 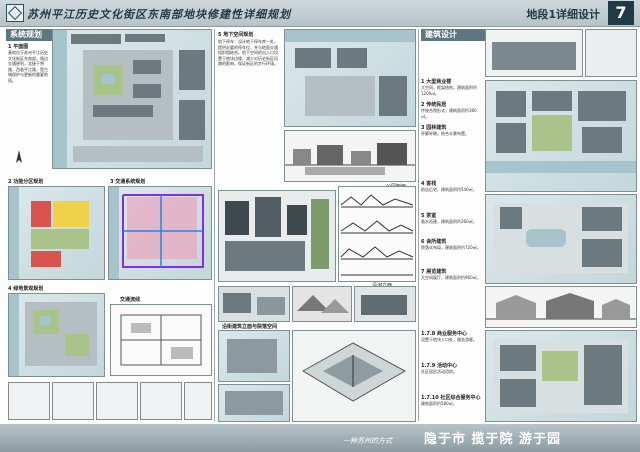 I want to click on underground-label: 5 地下空间规划, so click(x=236, y=35).